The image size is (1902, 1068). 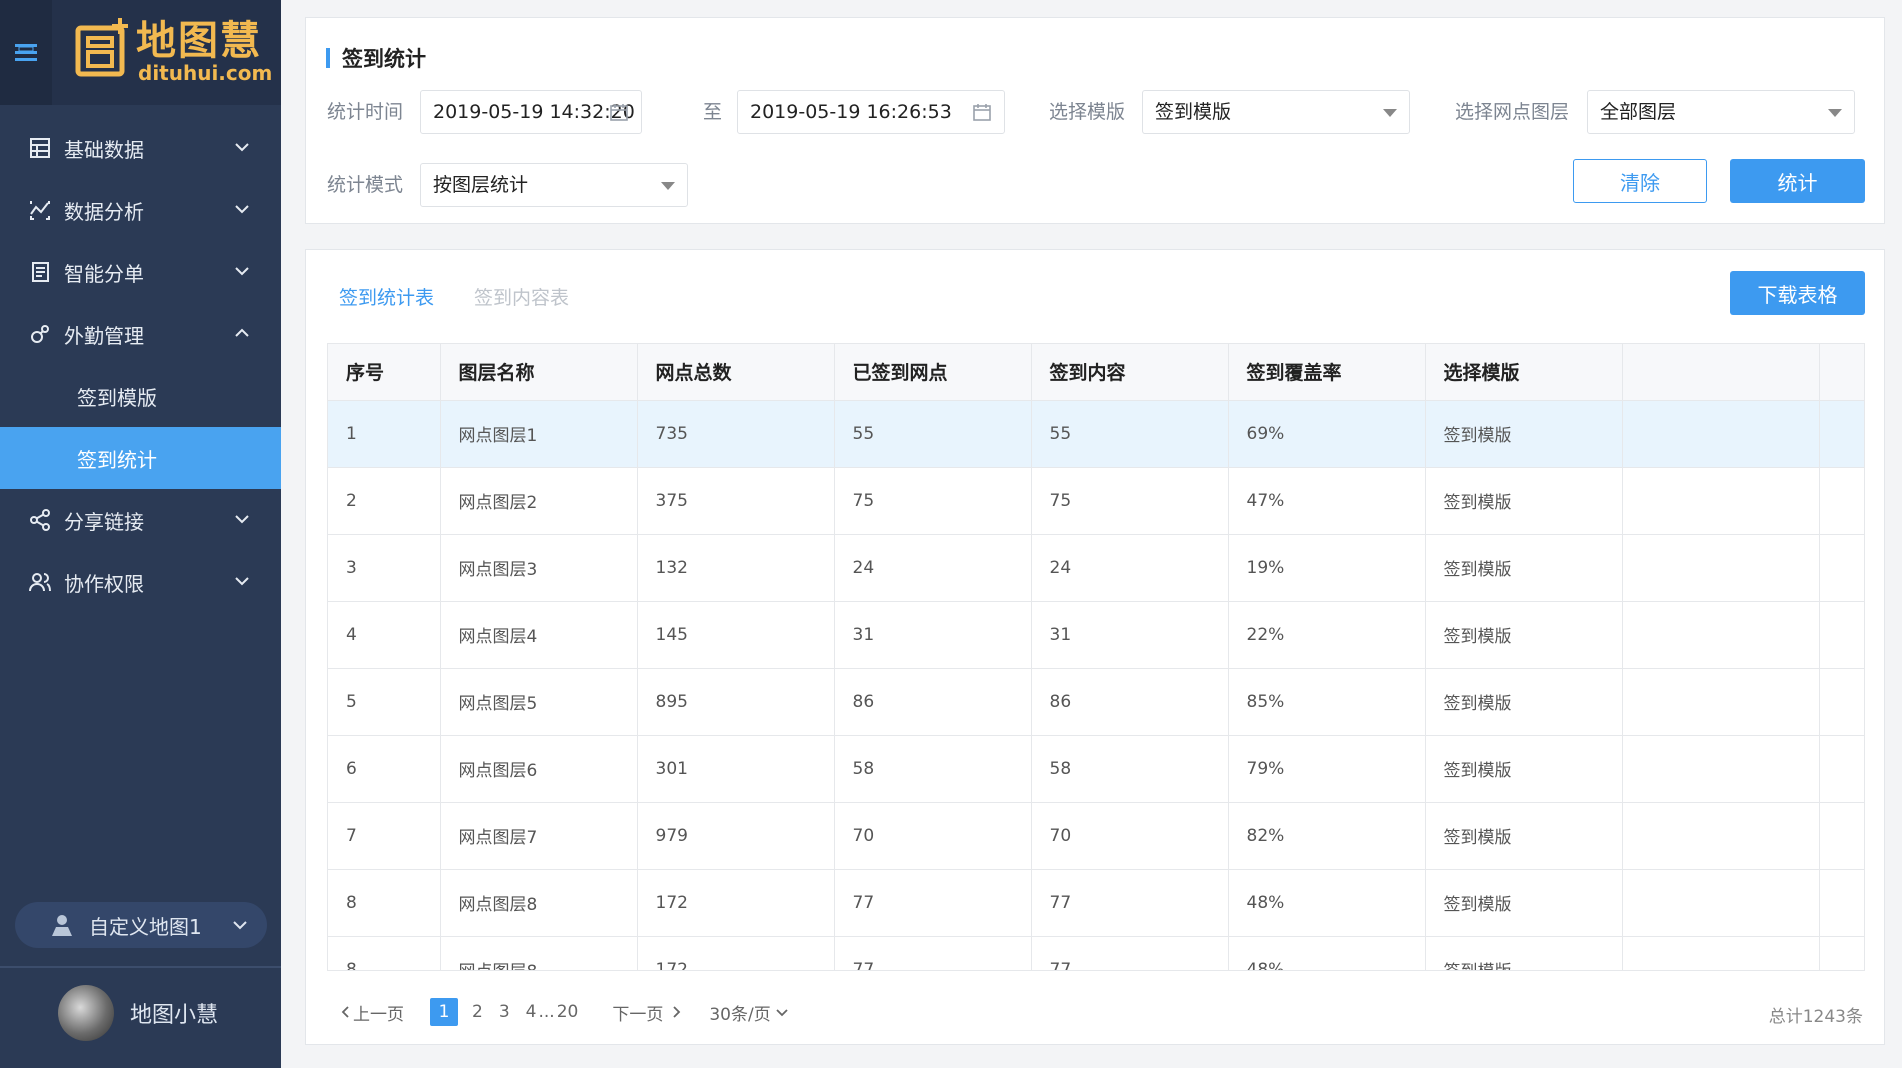 What do you see at coordinates (871, 112) in the screenshot?
I see `end-time-field: 2019-05-19 16:26:53` at bounding box center [871, 112].